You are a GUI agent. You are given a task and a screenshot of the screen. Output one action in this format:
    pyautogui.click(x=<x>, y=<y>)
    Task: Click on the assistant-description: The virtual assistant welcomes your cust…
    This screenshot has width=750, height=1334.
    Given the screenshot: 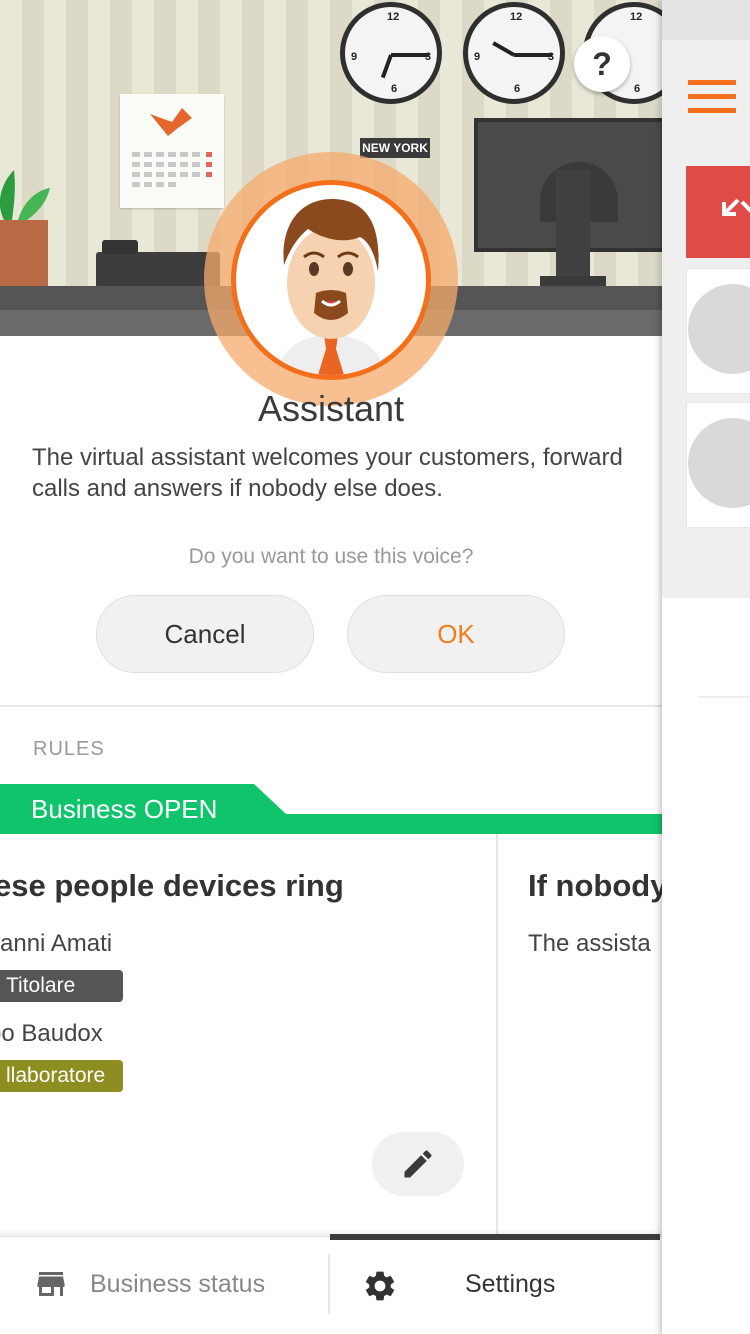 What is the action you would take?
    pyautogui.click(x=327, y=473)
    